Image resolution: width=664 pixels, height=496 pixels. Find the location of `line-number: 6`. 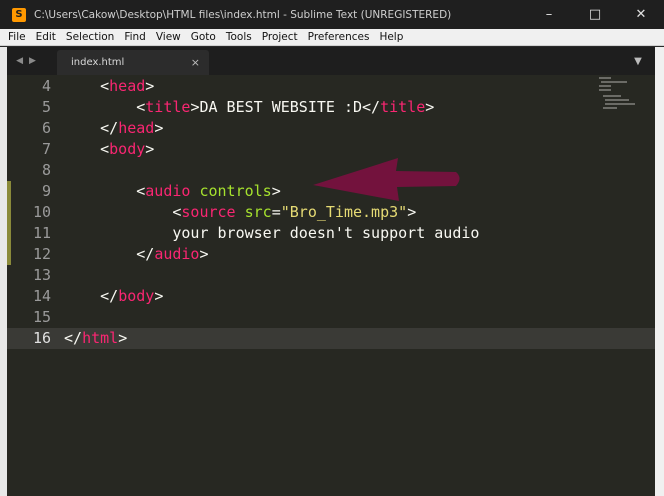

line-number: 6 is located at coordinates (46, 128).